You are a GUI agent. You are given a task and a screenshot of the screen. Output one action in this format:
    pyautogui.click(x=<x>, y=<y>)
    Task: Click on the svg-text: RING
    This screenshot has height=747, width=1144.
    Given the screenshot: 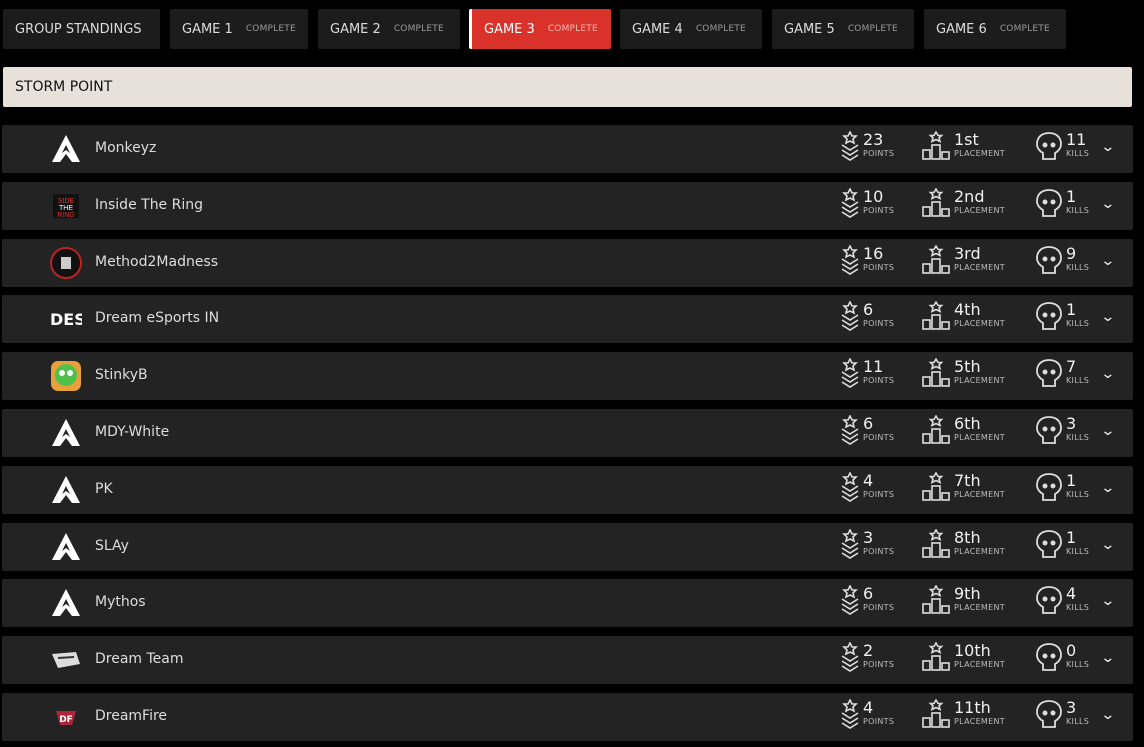 What is the action you would take?
    pyautogui.click(x=66, y=215)
    